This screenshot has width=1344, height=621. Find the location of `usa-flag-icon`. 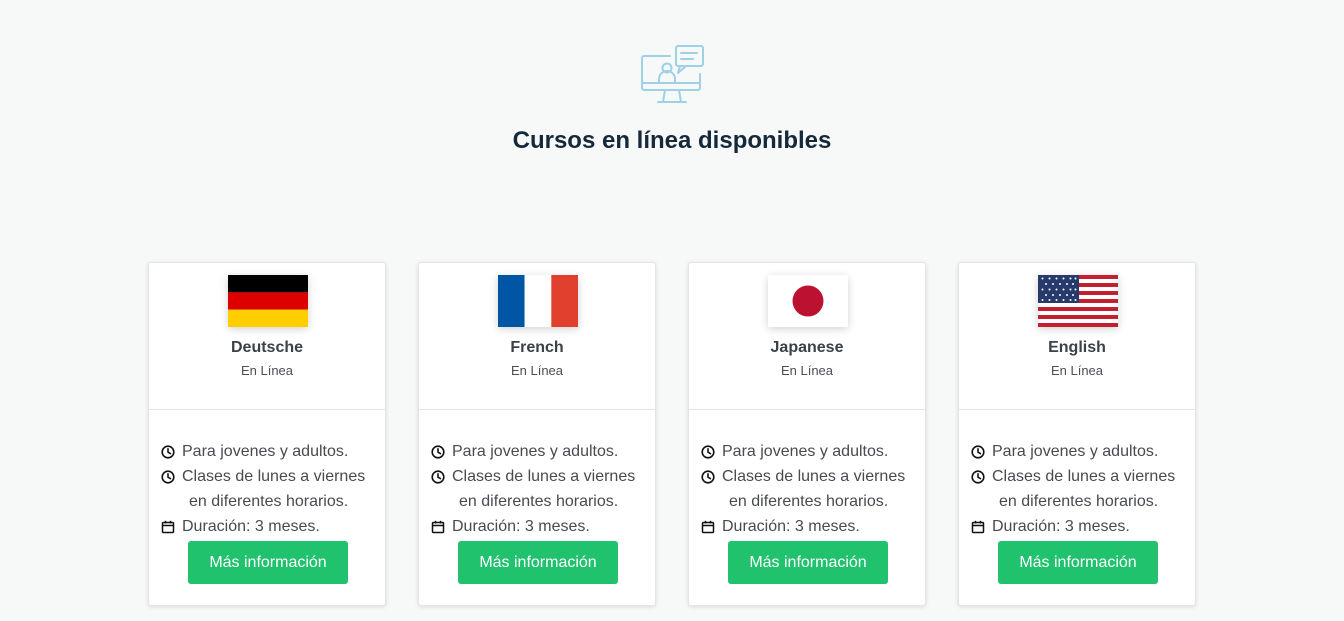

usa-flag-icon is located at coordinates (1078, 301).